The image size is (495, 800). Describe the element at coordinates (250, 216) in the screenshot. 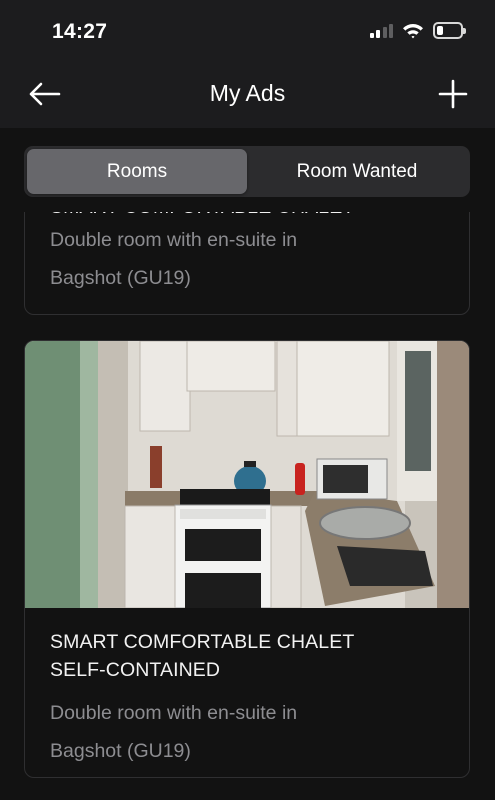

I see `ad-title: SMART COMFORTABLE CHALET` at that location.